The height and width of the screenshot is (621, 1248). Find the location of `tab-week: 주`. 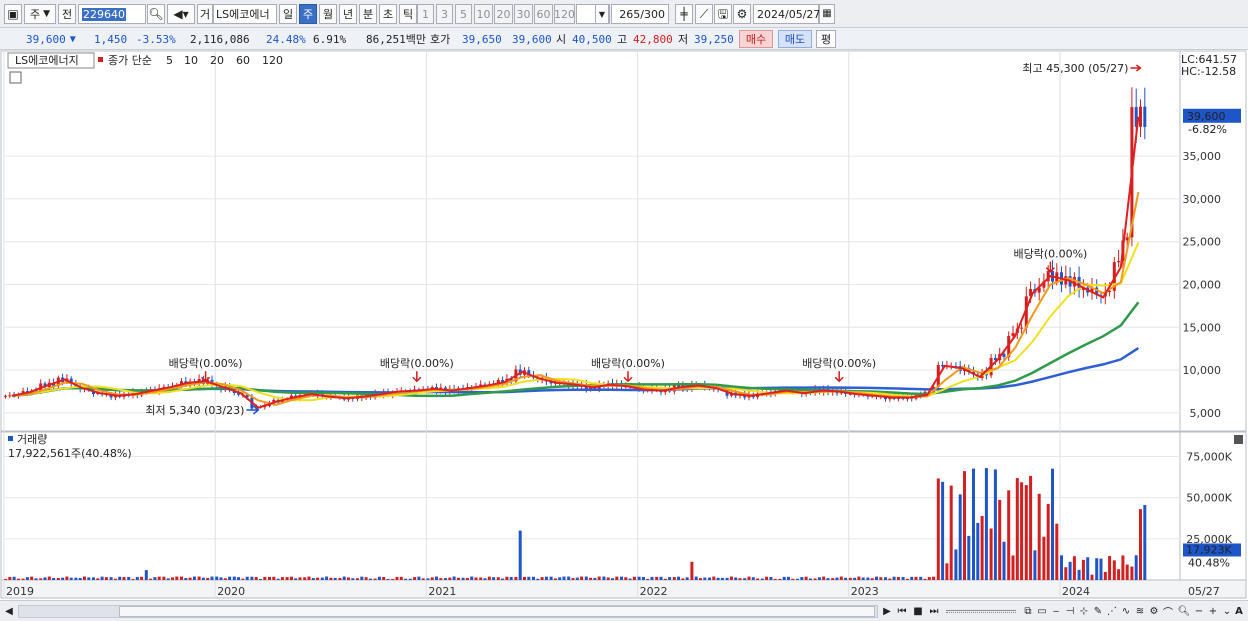

tab-week: 주 is located at coordinates (308, 14).